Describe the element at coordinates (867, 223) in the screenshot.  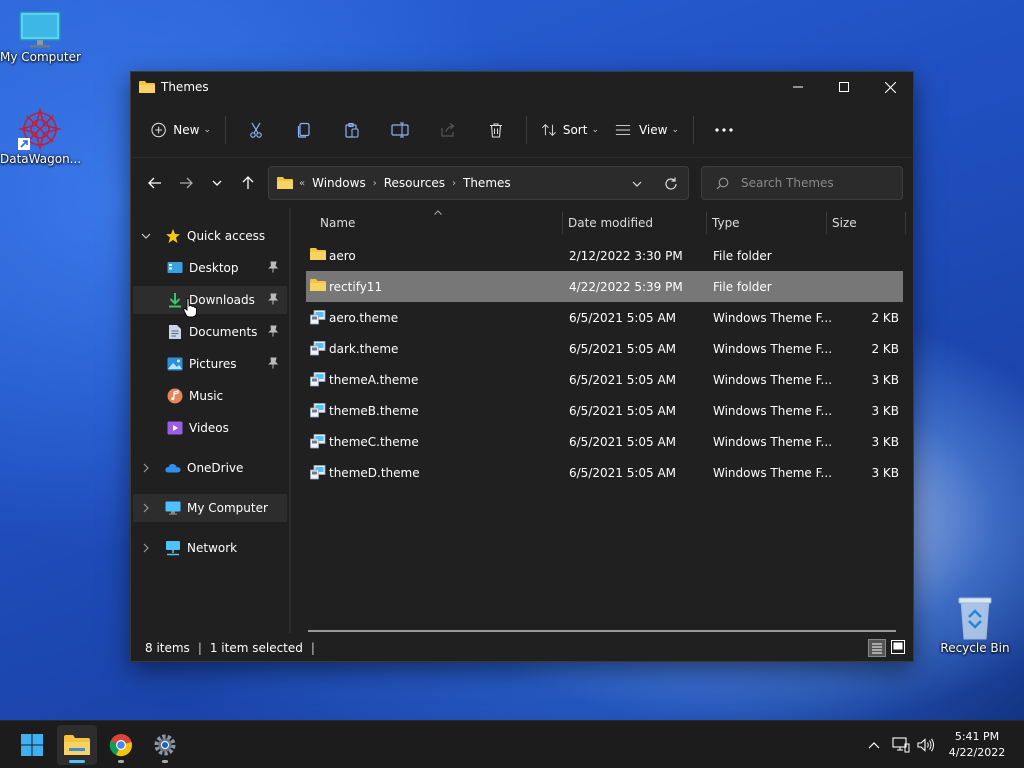
I see `column-header-size: Size` at that location.